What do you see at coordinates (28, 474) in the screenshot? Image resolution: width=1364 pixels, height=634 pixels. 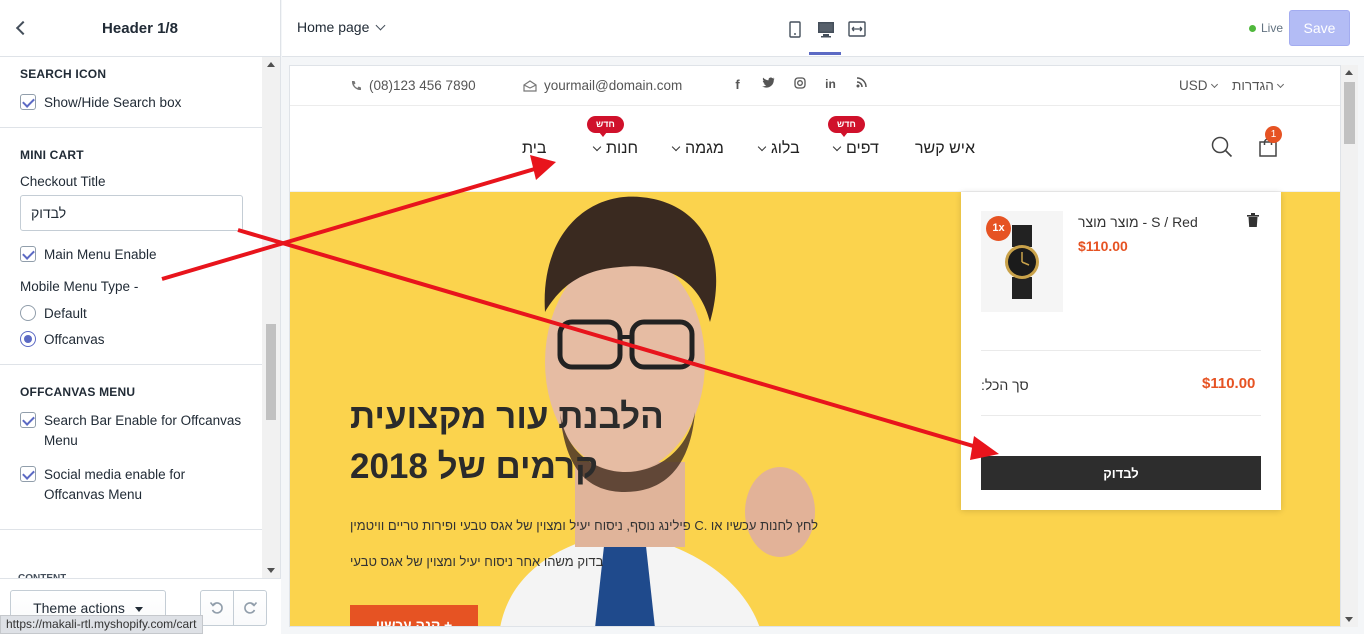 I see `social-media-offcanvas-checkbox` at bounding box center [28, 474].